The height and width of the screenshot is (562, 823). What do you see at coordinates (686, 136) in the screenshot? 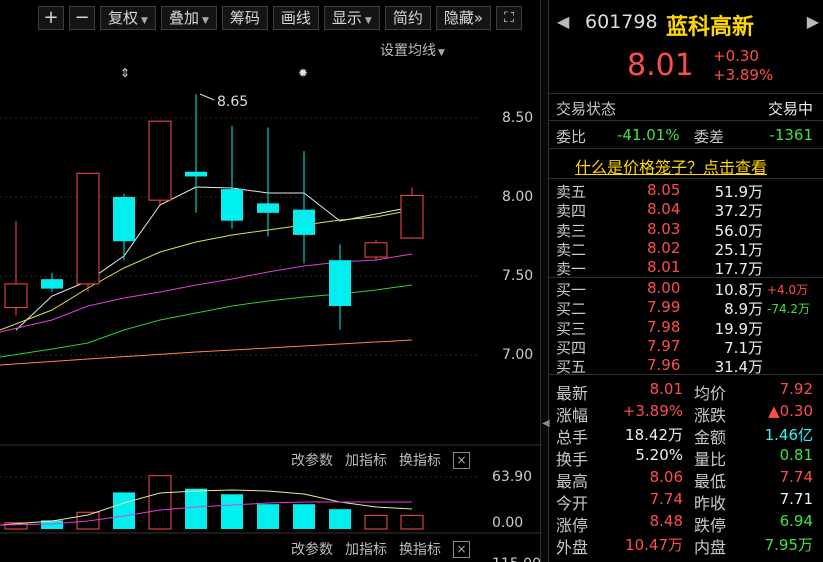
I see `weibi-row: 委比 -41.01% 委差 -1361` at bounding box center [686, 136].